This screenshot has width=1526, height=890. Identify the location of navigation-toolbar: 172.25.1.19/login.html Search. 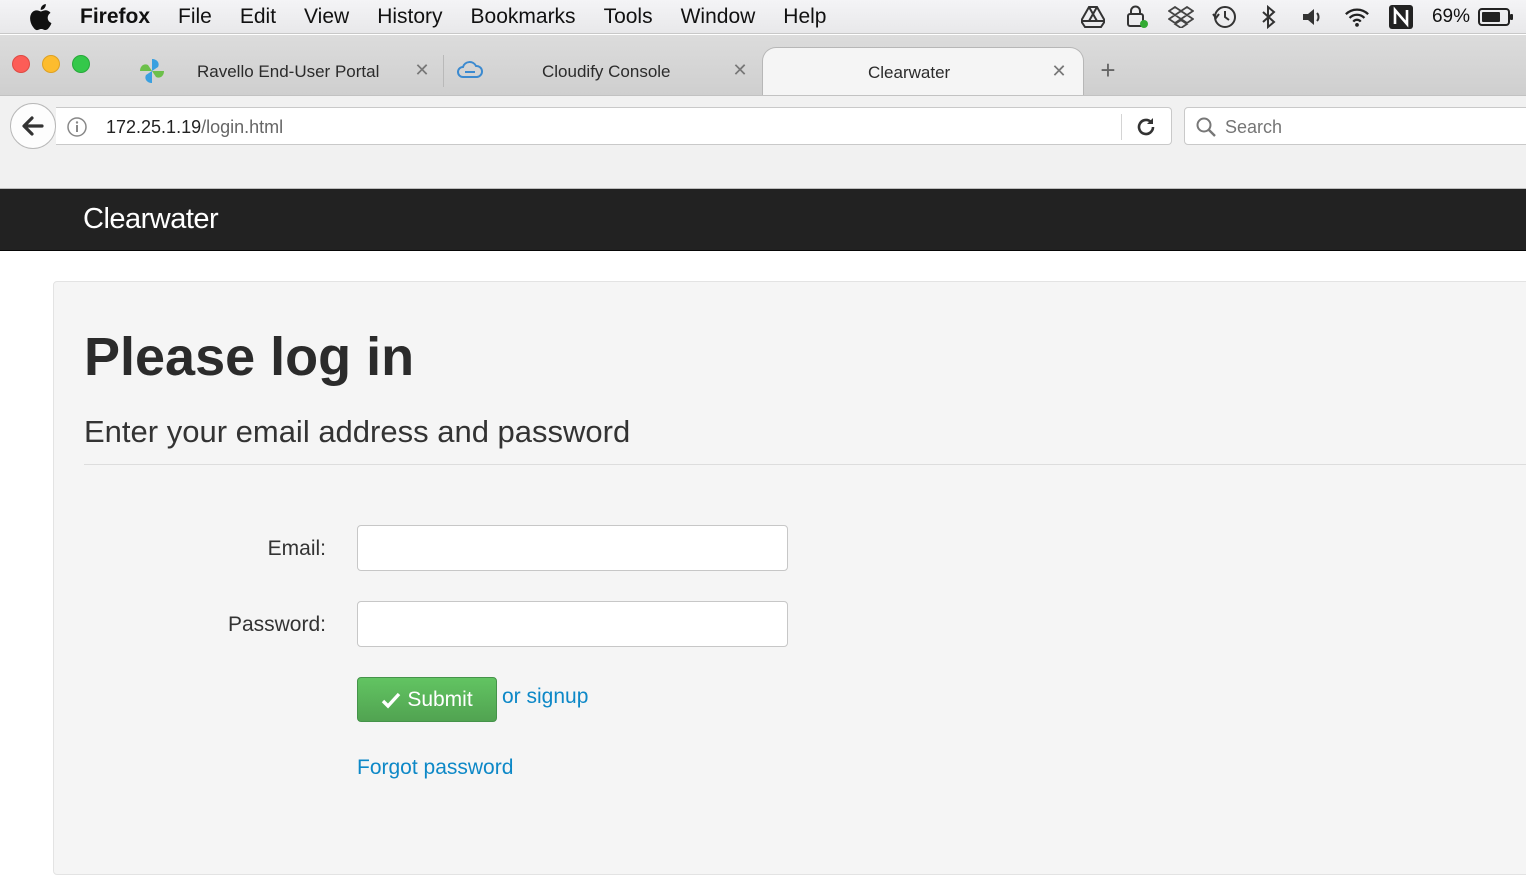
(763, 142).